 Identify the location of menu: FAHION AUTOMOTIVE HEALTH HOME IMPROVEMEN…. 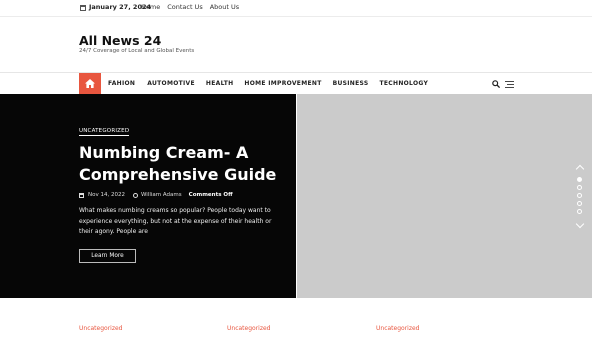
(268, 83).